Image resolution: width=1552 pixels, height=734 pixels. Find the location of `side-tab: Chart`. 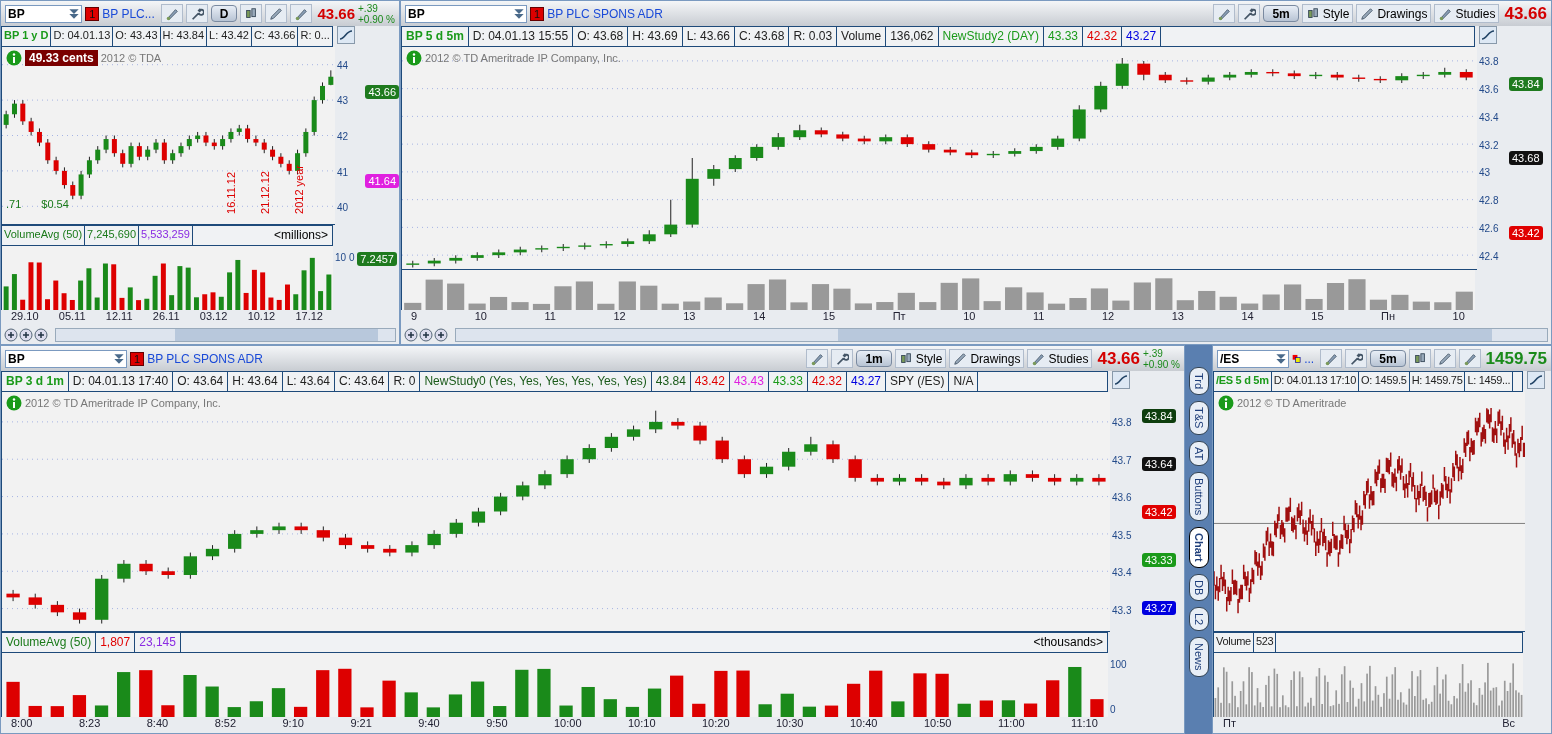

side-tab: Chart is located at coordinates (1198, 547).